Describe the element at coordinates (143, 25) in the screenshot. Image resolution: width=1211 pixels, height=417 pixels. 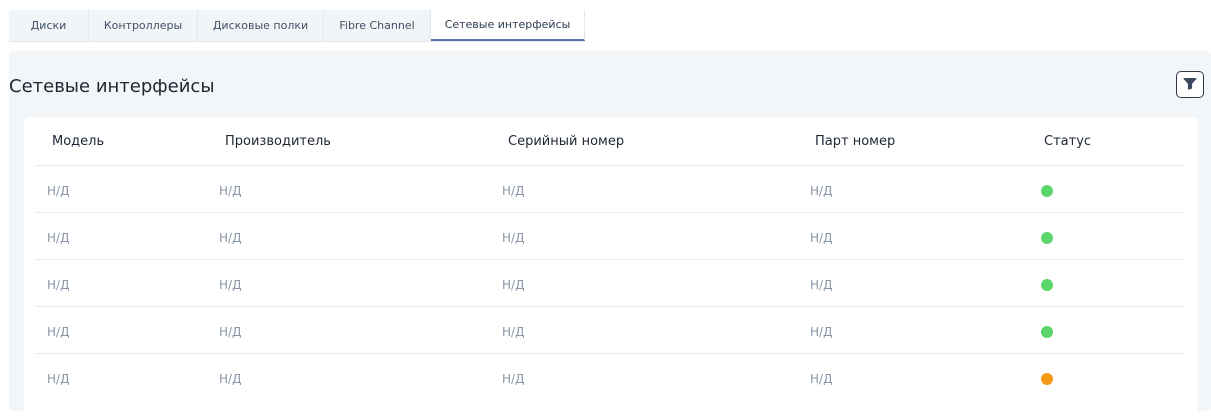
I see `tab-controllers: Контроллеры` at that location.